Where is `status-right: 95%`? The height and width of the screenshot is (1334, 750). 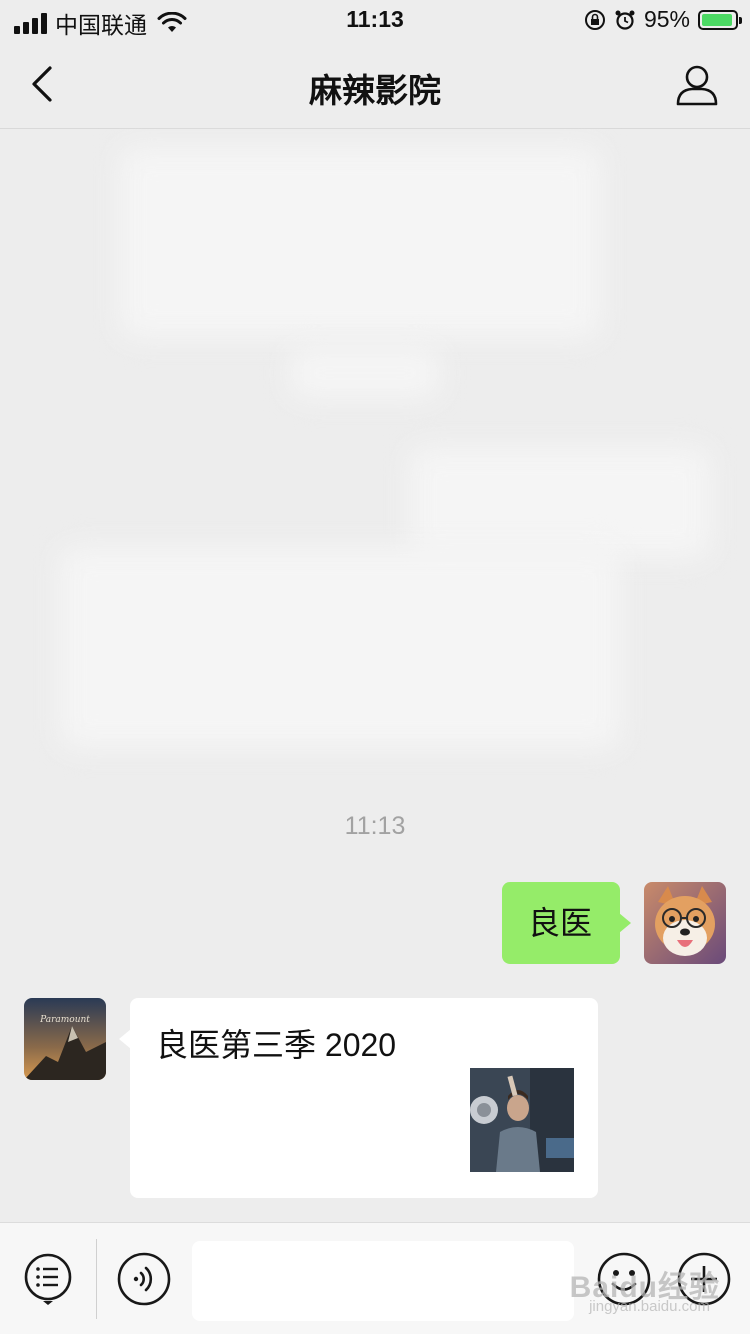 status-right: 95% is located at coordinates (663, 19).